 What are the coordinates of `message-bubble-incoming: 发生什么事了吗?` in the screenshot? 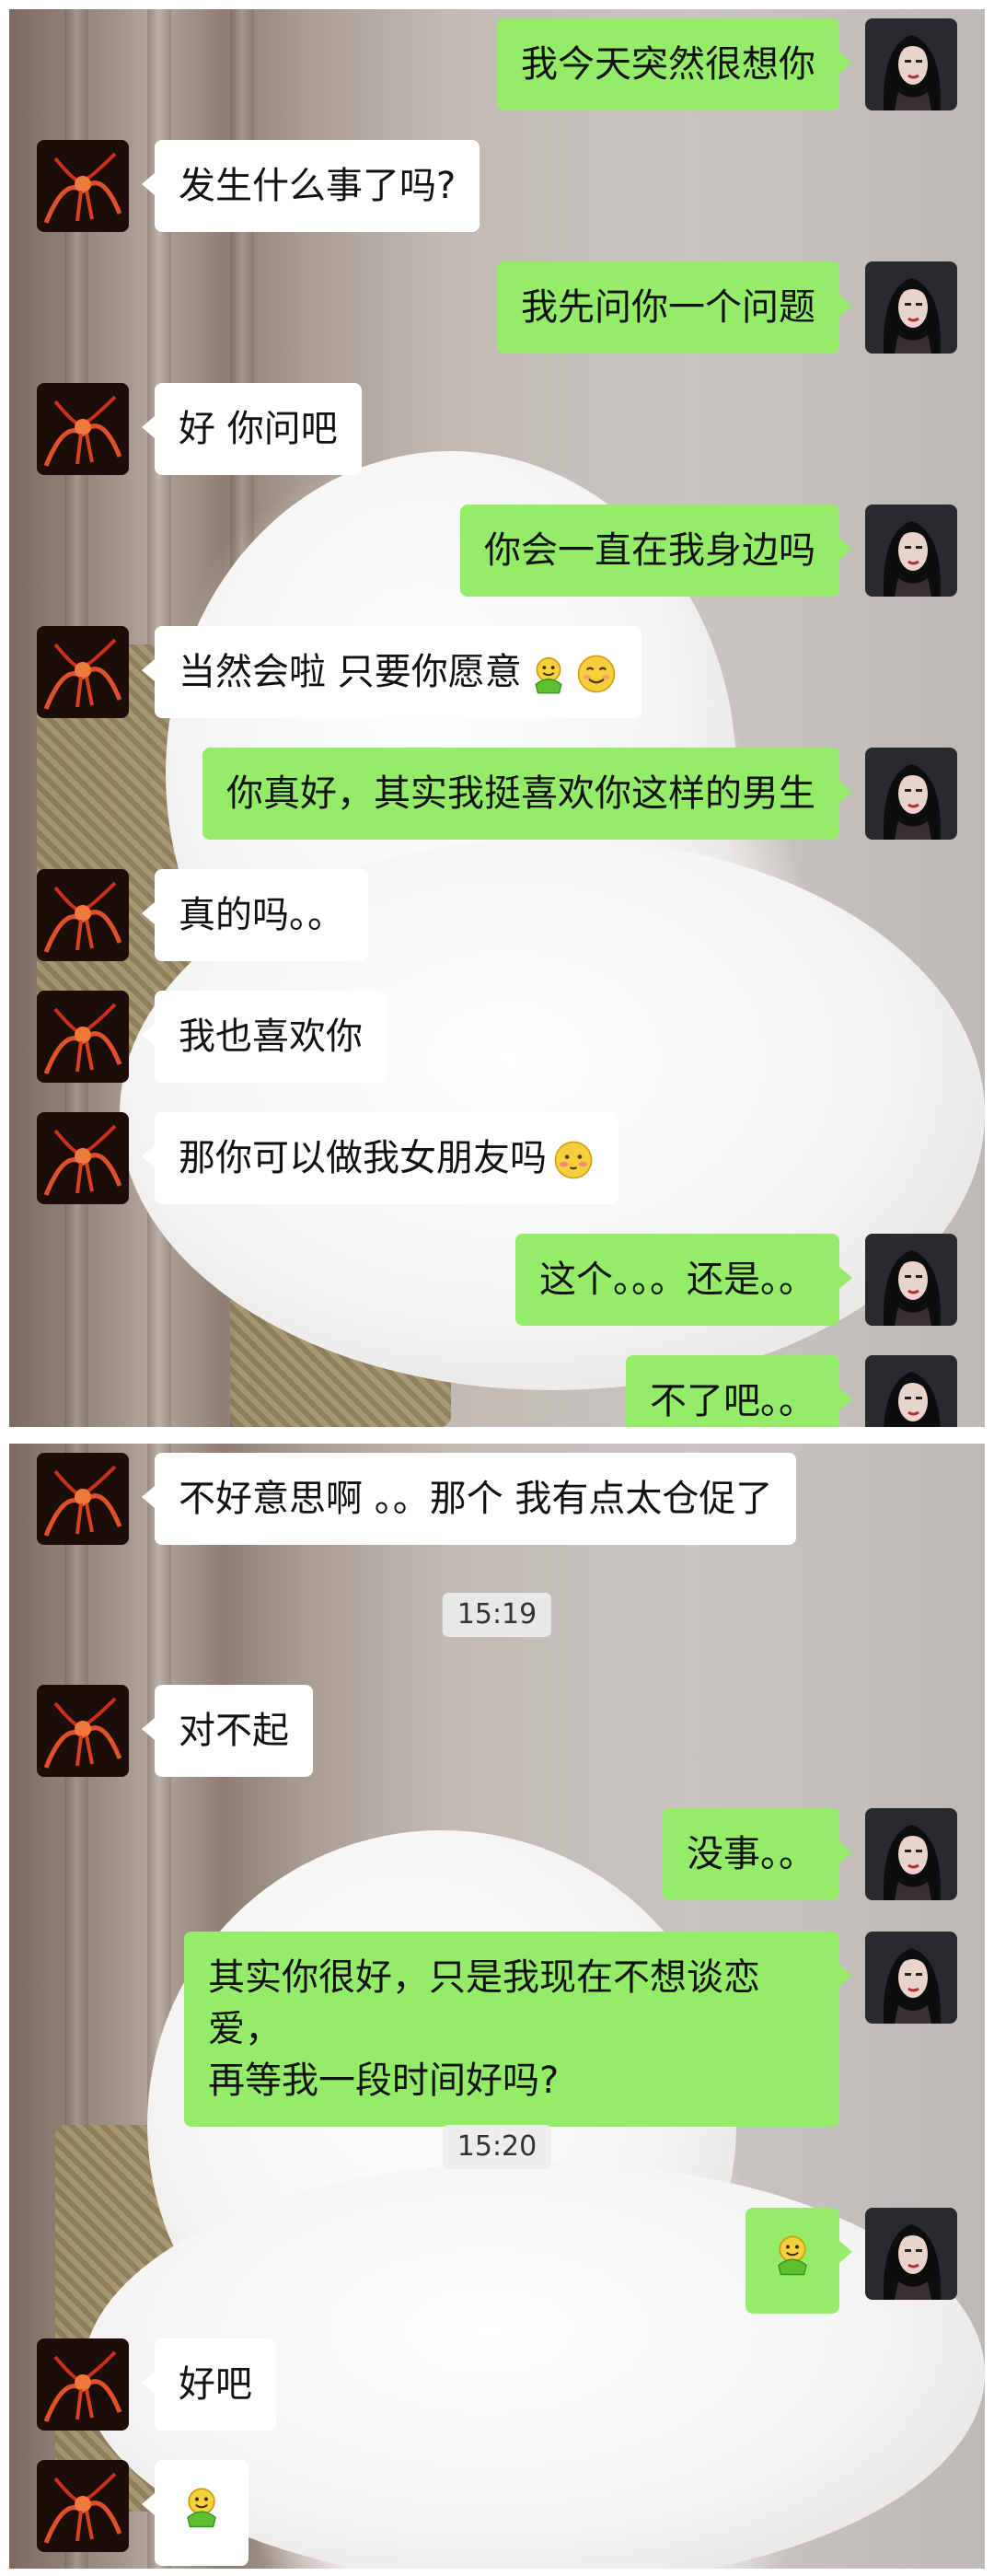 It's located at (310, 186).